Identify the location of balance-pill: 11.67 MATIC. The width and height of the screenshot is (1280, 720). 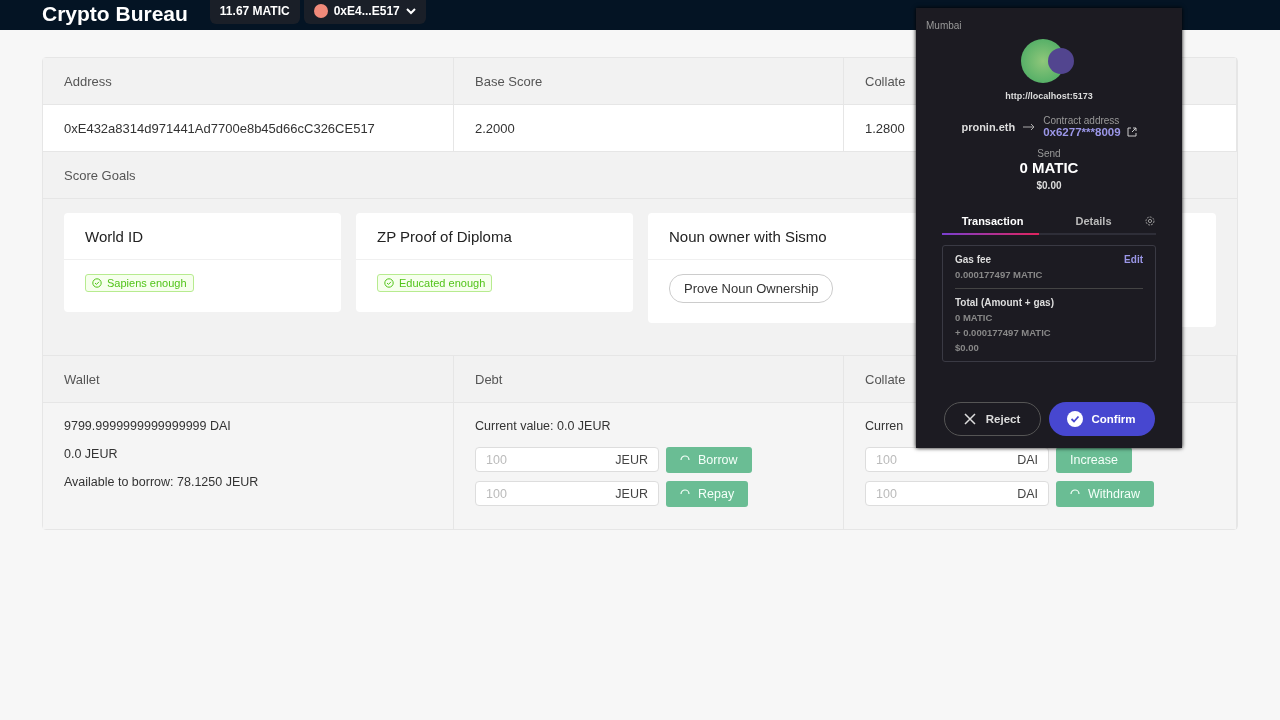
(254, 12).